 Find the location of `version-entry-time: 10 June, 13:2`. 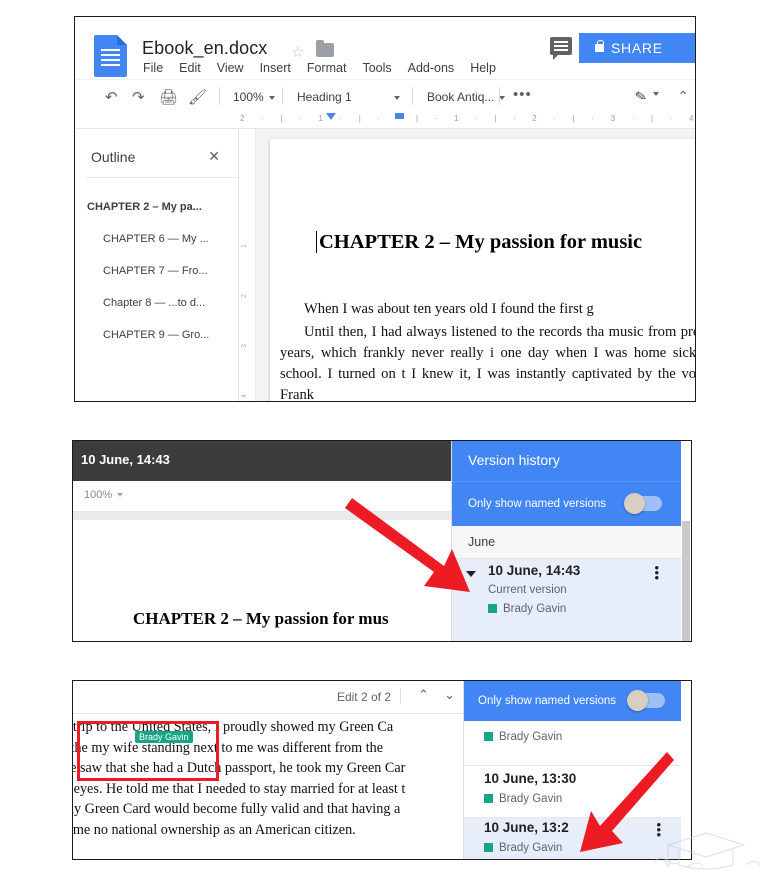

version-entry-time: 10 June, 13:2 is located at coordinates (526, 827).